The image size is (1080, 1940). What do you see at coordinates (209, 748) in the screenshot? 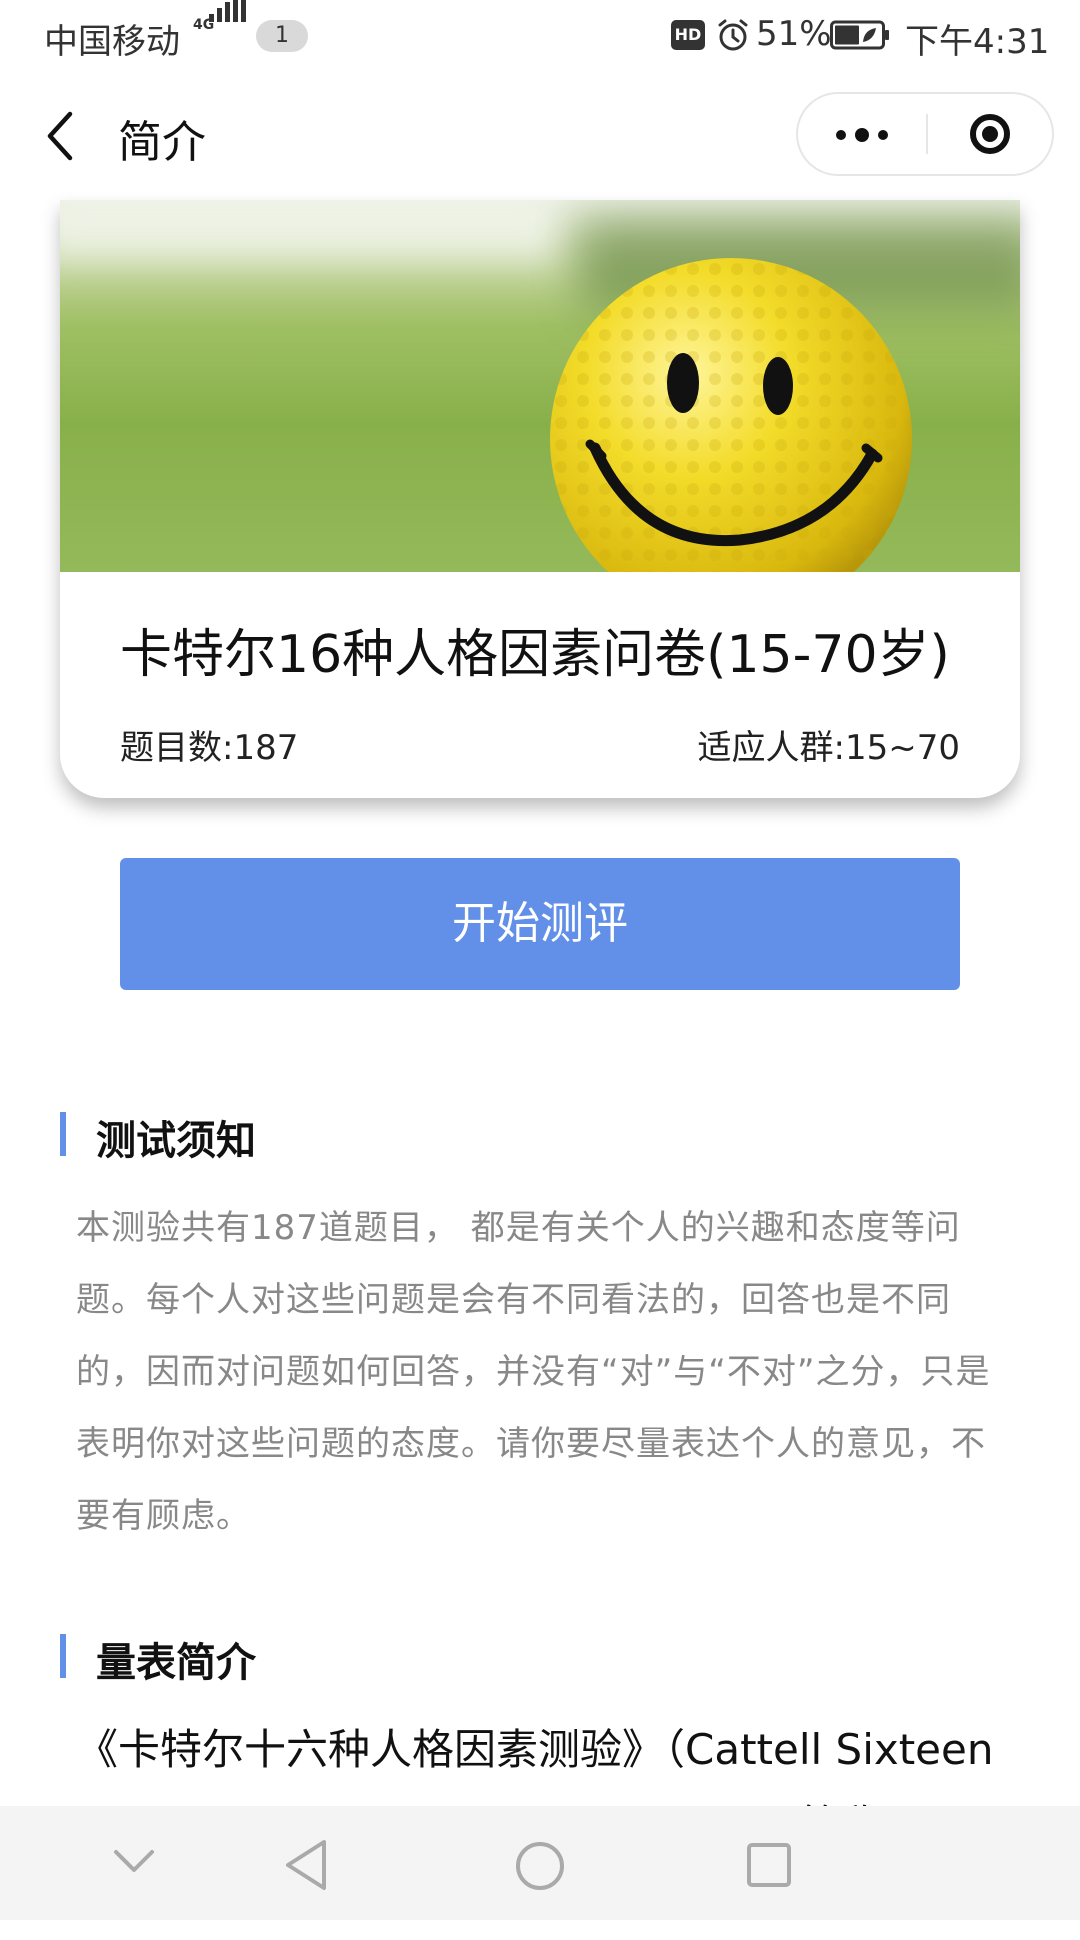
I see `question-count: 题目数:187` at bounding box center [209, 748].